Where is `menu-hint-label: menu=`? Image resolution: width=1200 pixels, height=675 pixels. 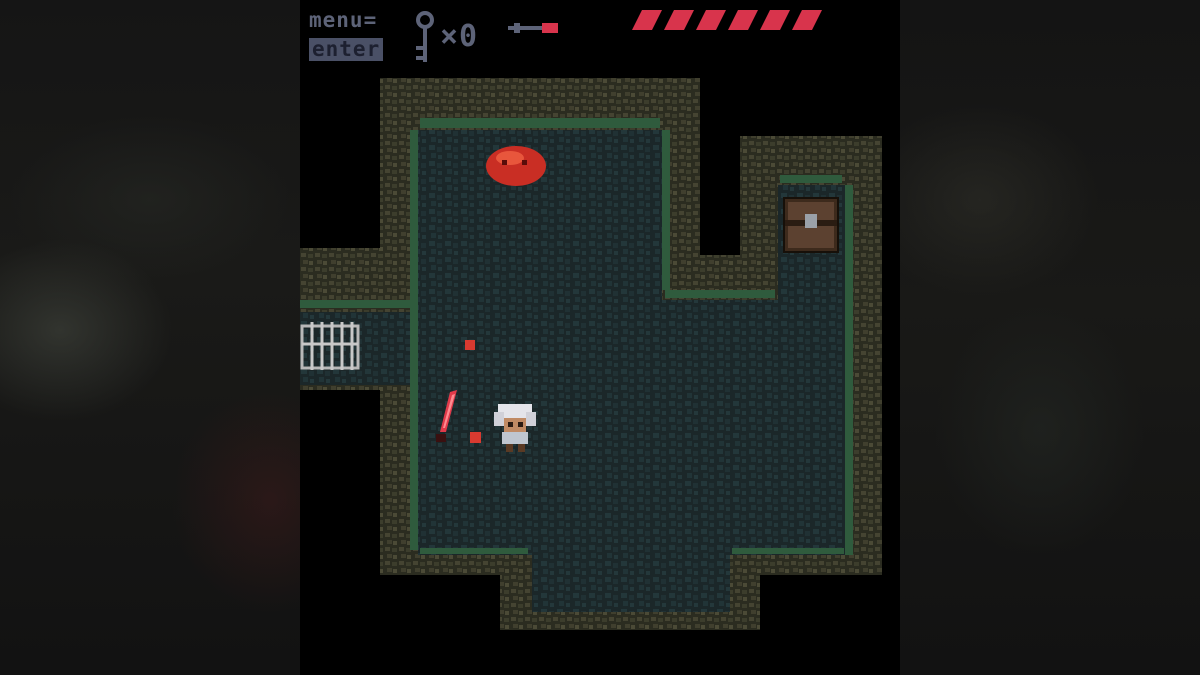
menu-hint-label: menu= is located at coordinates (343, 20).